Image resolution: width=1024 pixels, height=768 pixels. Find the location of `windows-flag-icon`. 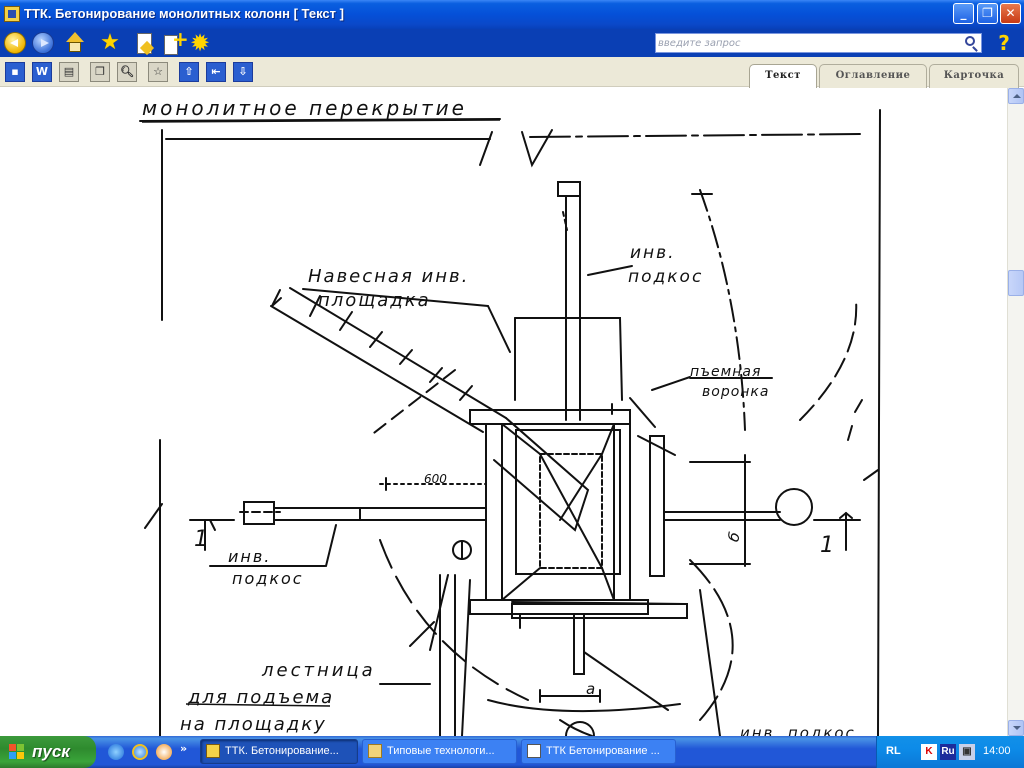

windows-flag-icon is located at coordinates (17, 752).